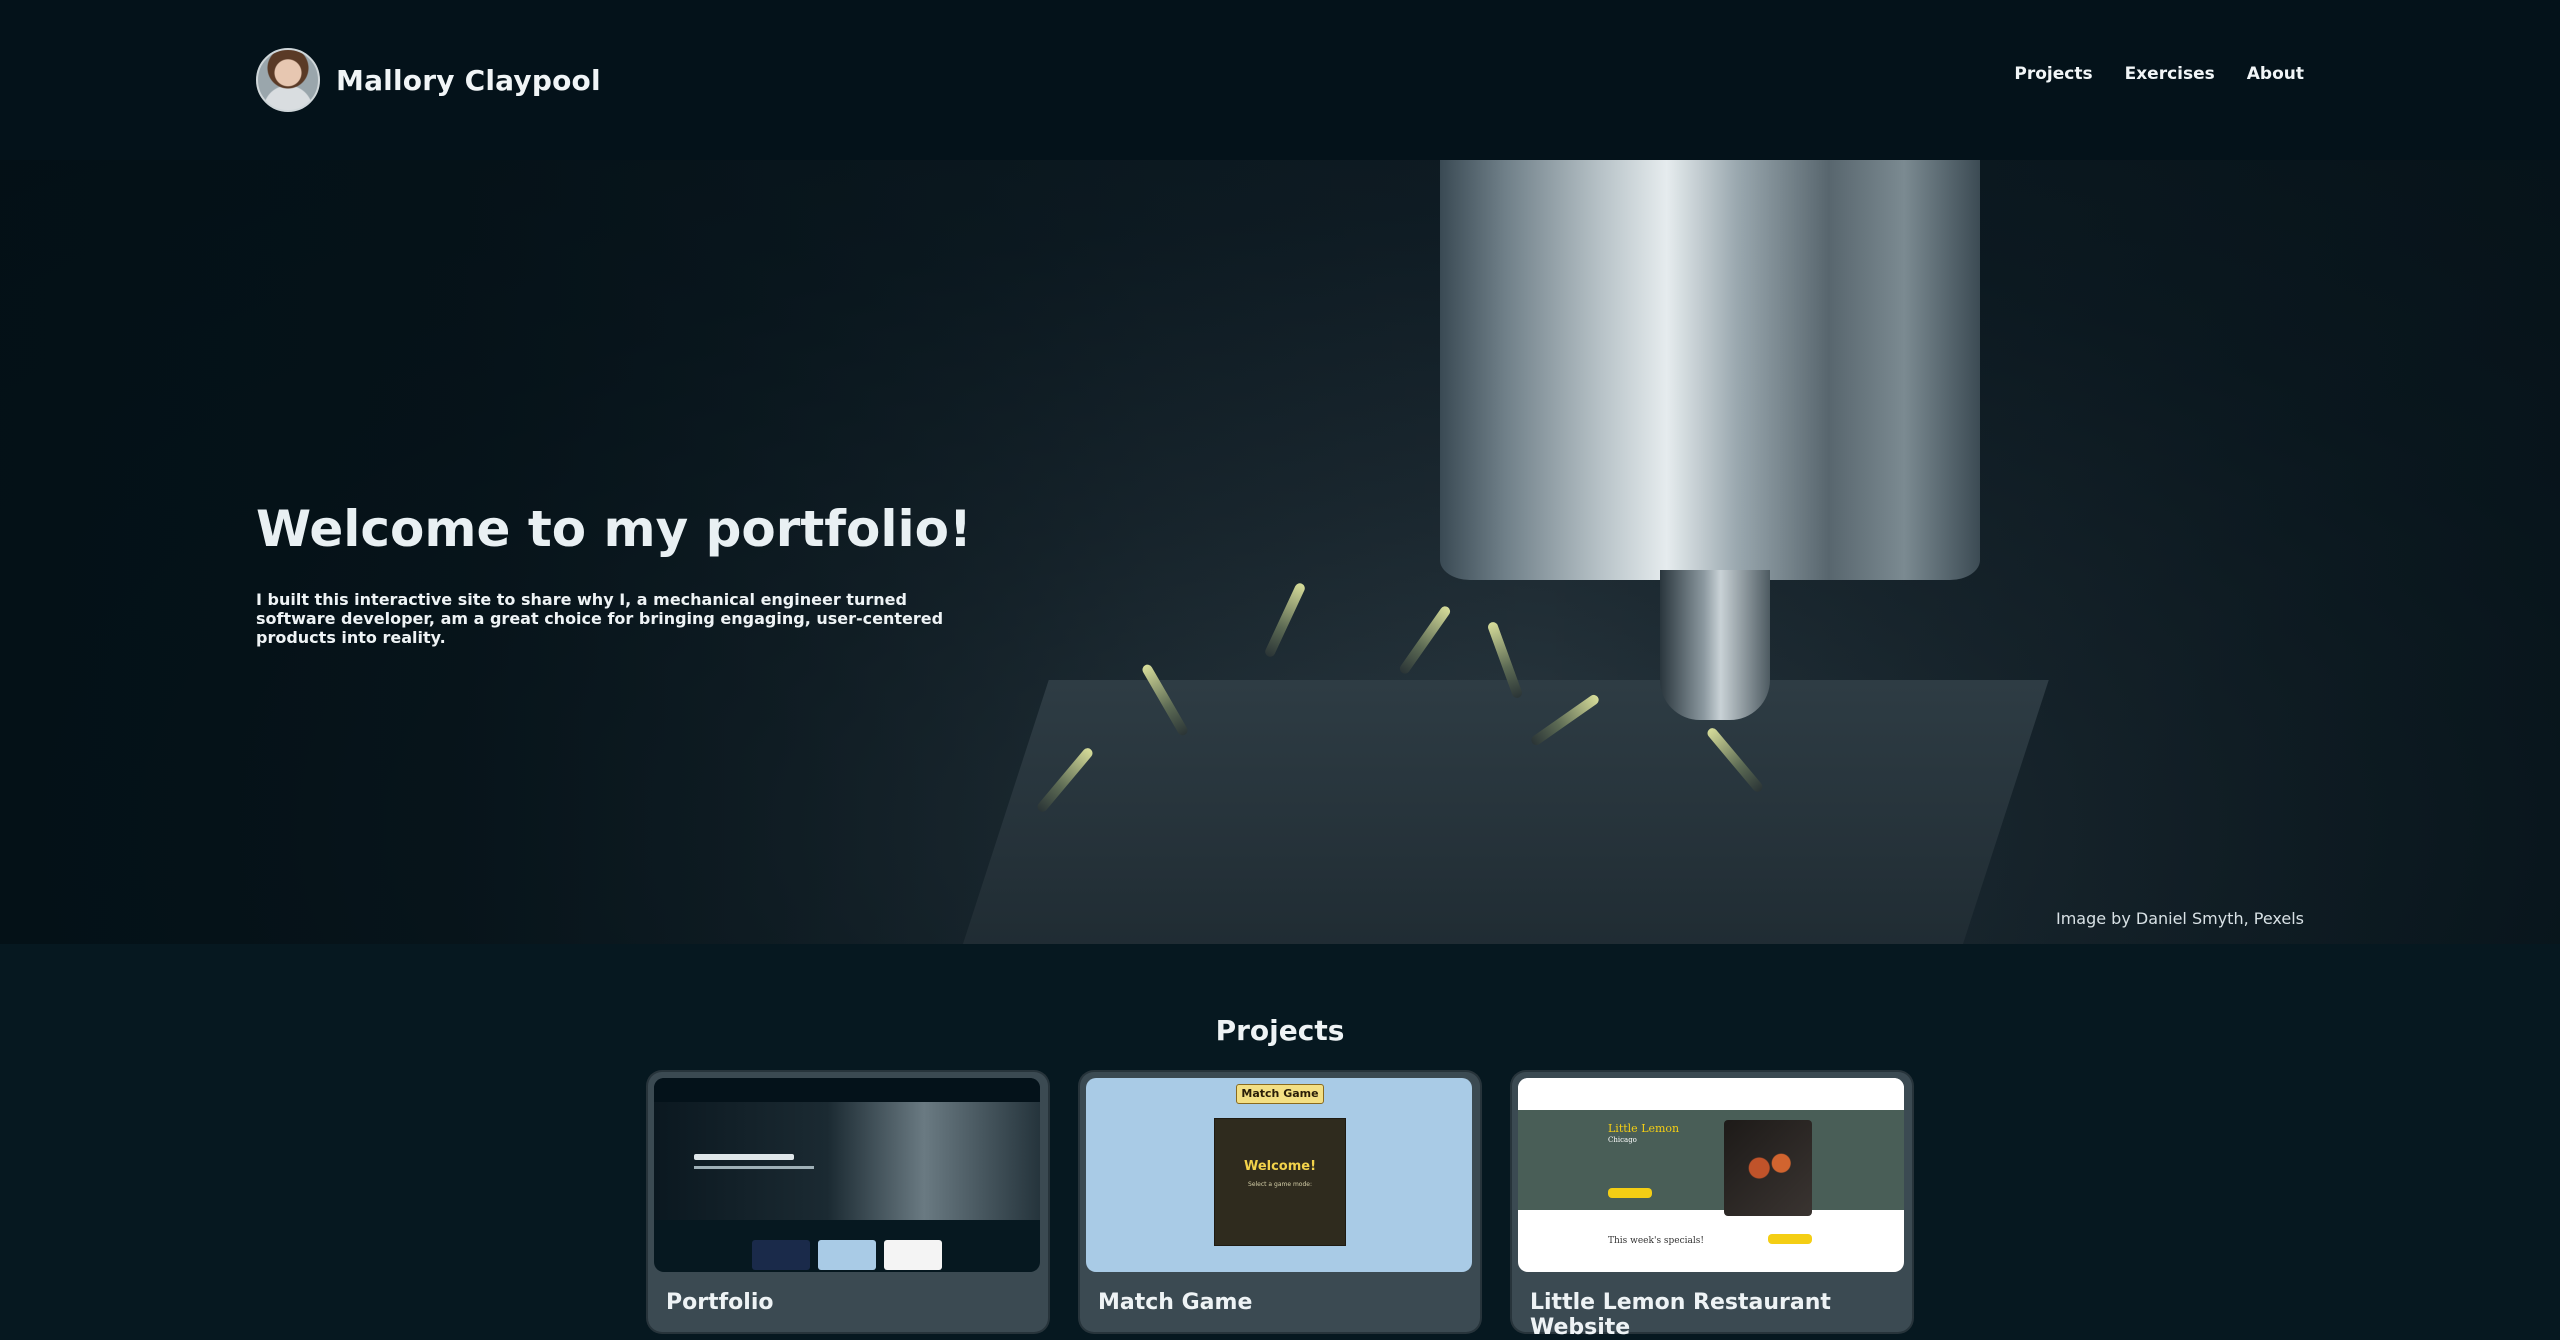 This screenshot has height=1340, width=2560. I want to click on project-thumbnail: Match Game Welcome! Select a game mode:, so click(1279, 1175).